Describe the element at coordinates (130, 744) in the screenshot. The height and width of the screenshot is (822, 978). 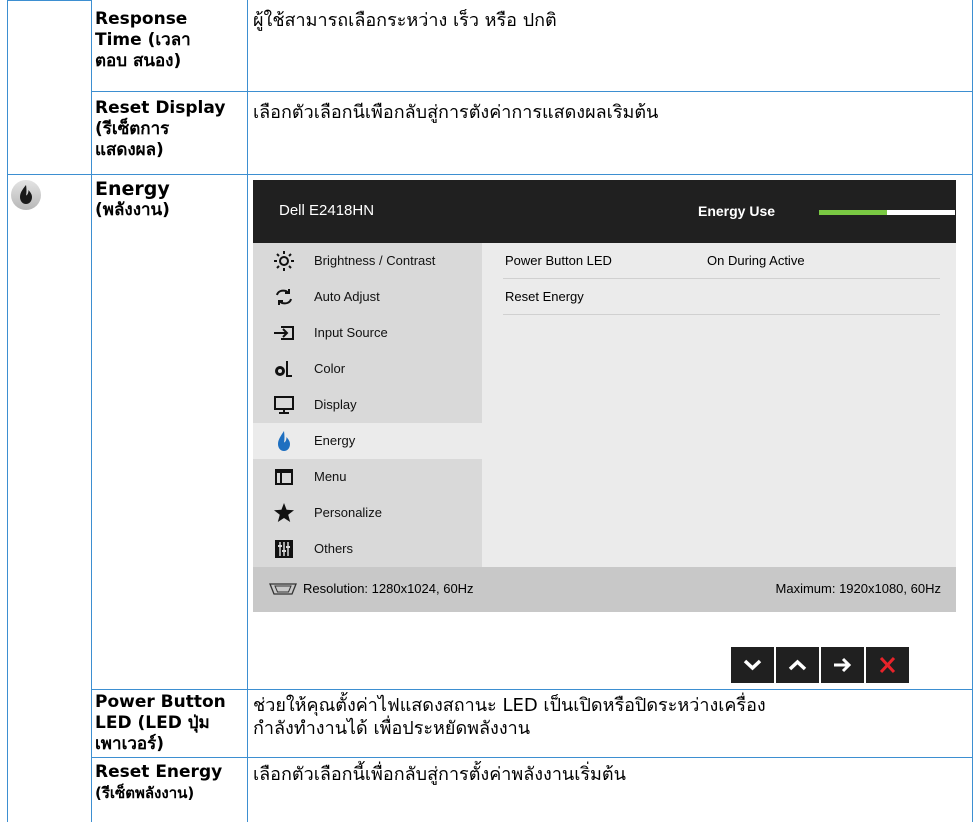
I see `label-line: เพาเวอร์)` at that location.